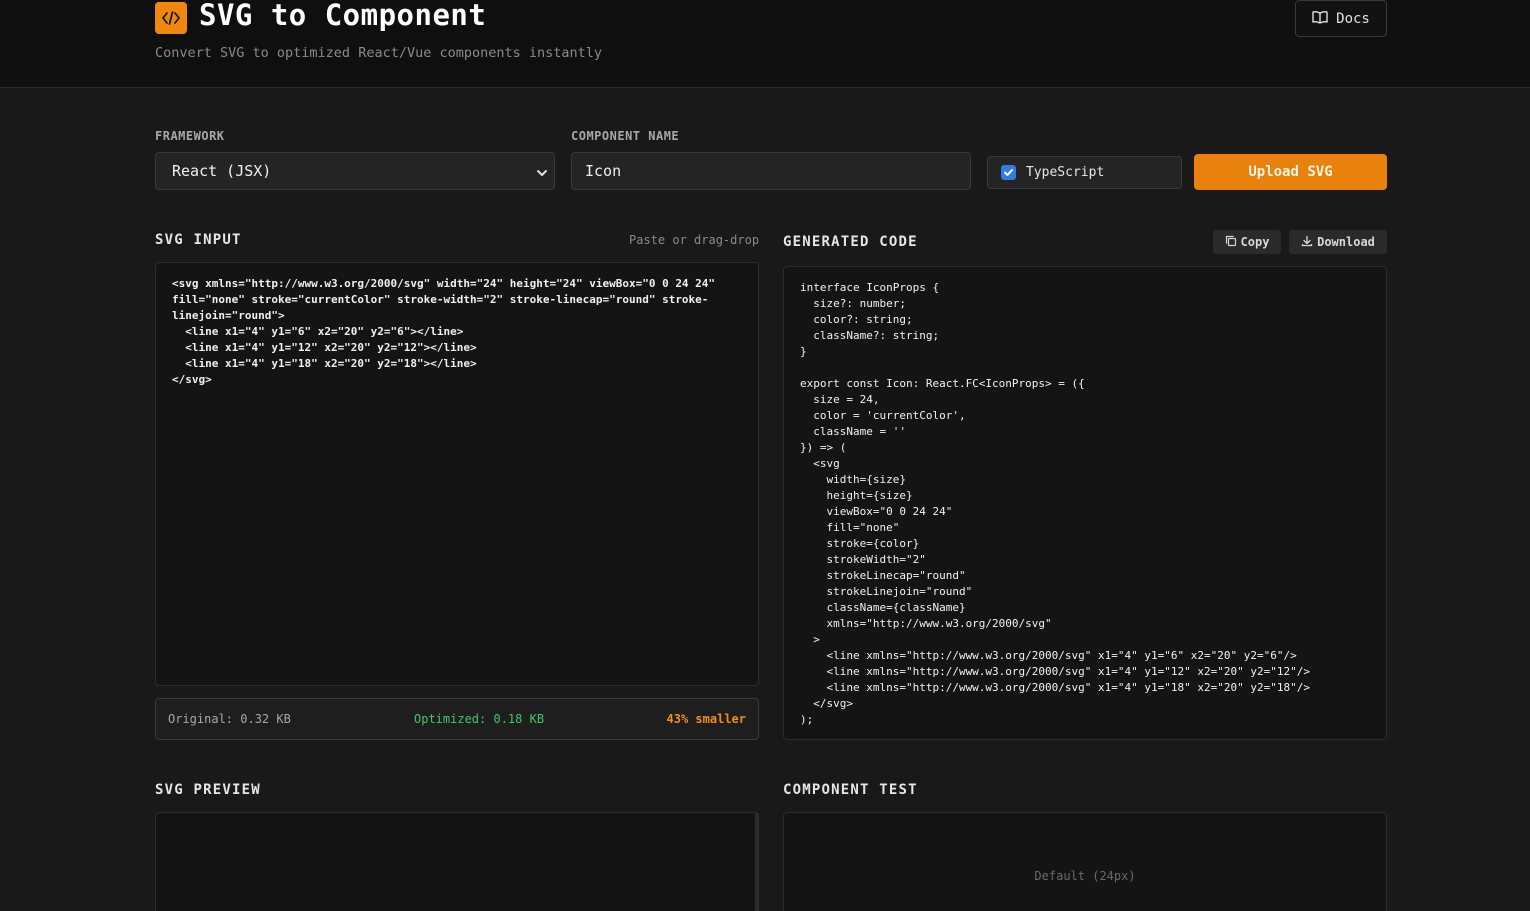  I want to click on book-icon, so click(1320, 19).